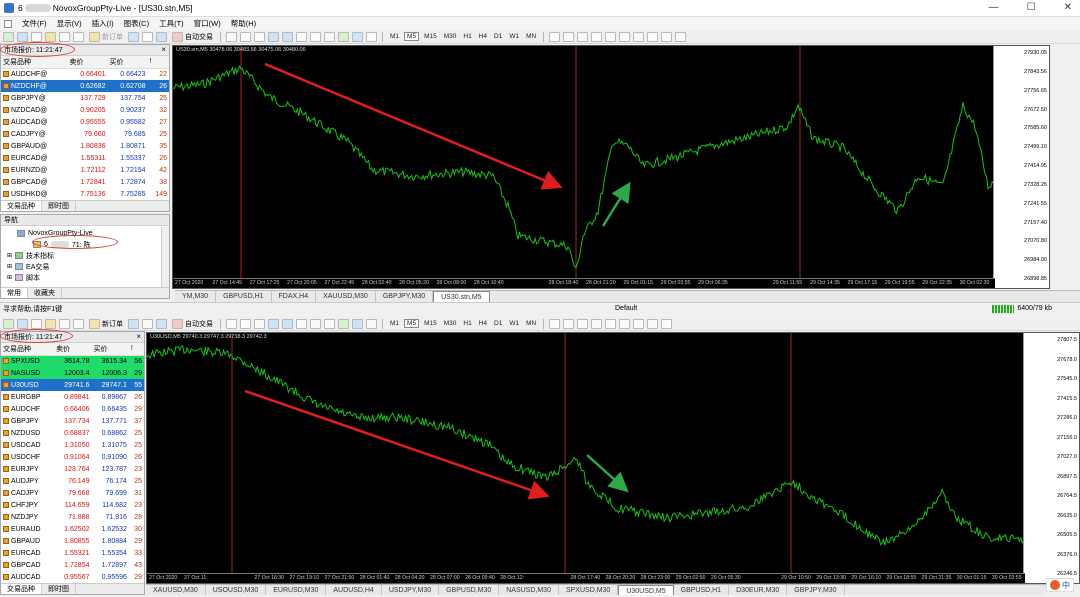 This screenshot has width=1080, height=597. I want to click on menu-insert: 插入(I), so click(103, 23).